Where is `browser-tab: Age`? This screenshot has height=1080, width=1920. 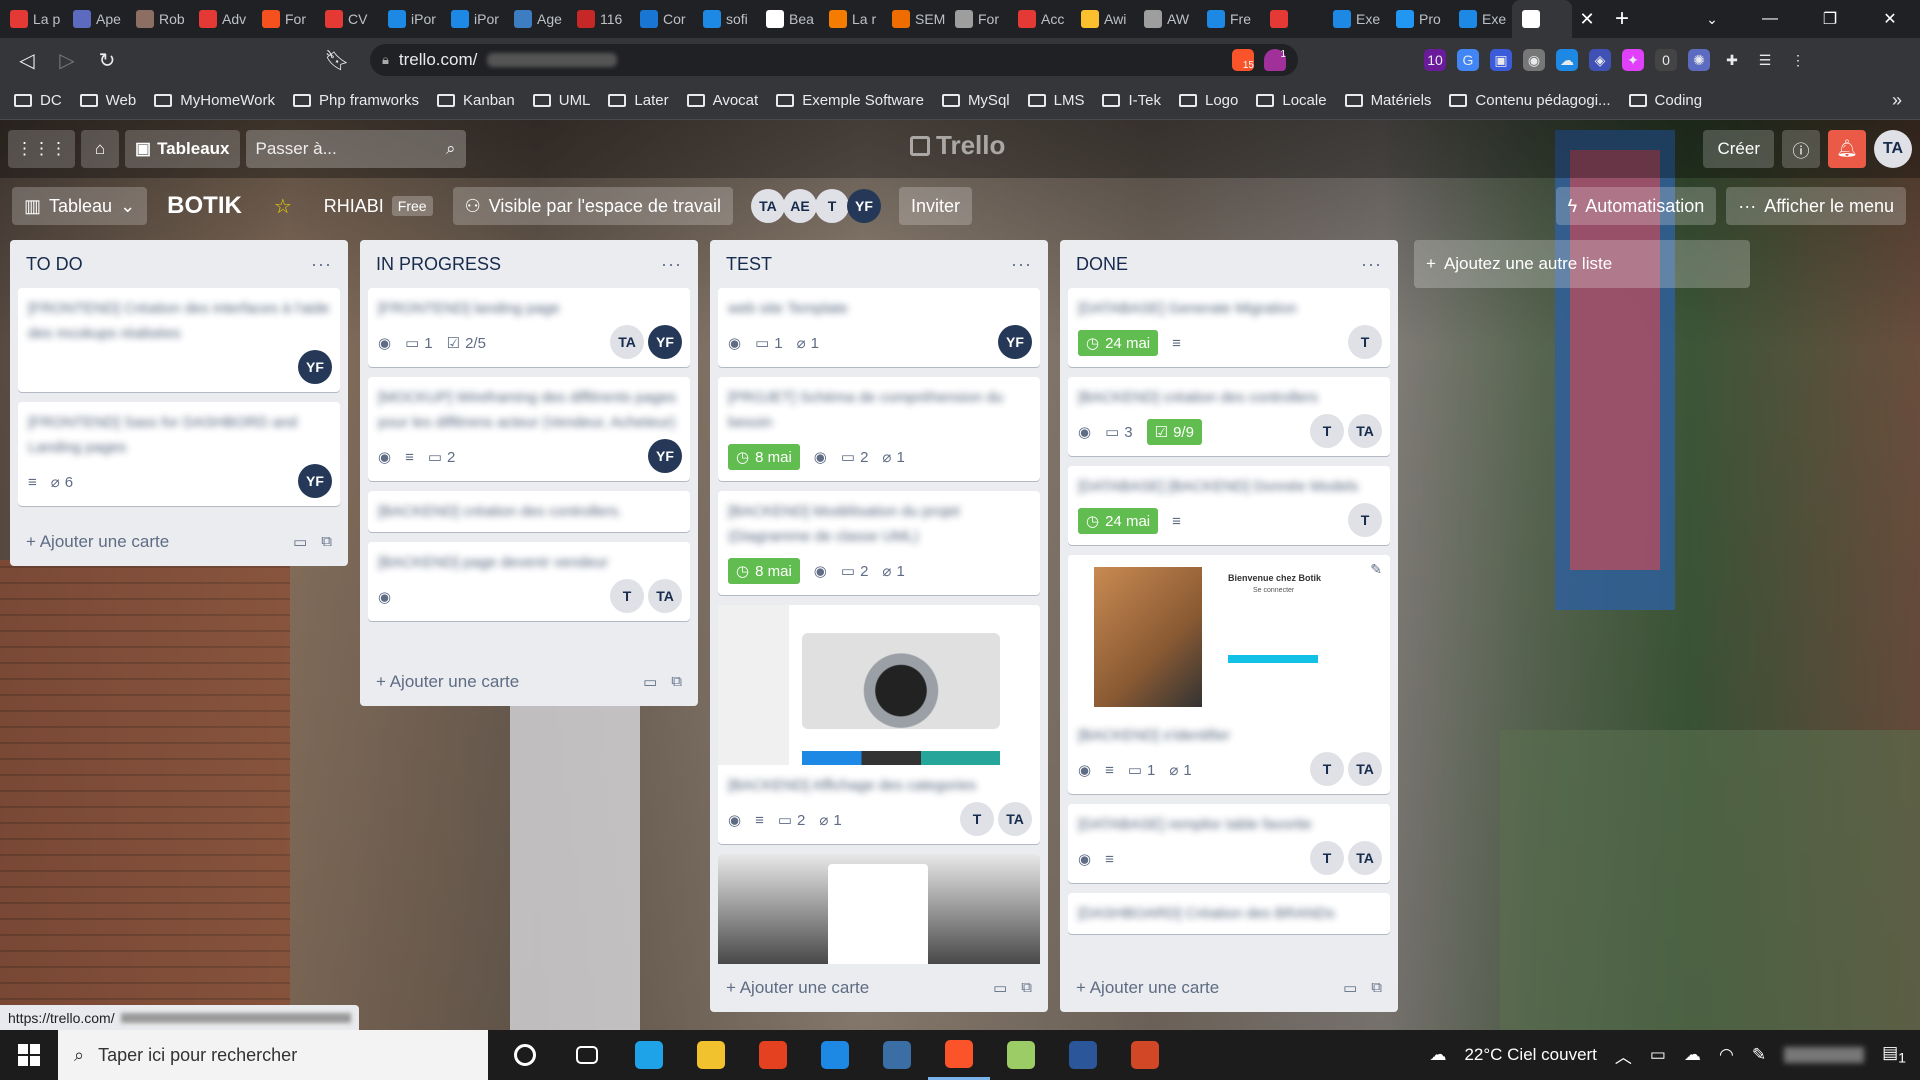
browser-tab: Age is located at coordinates (535, 19).